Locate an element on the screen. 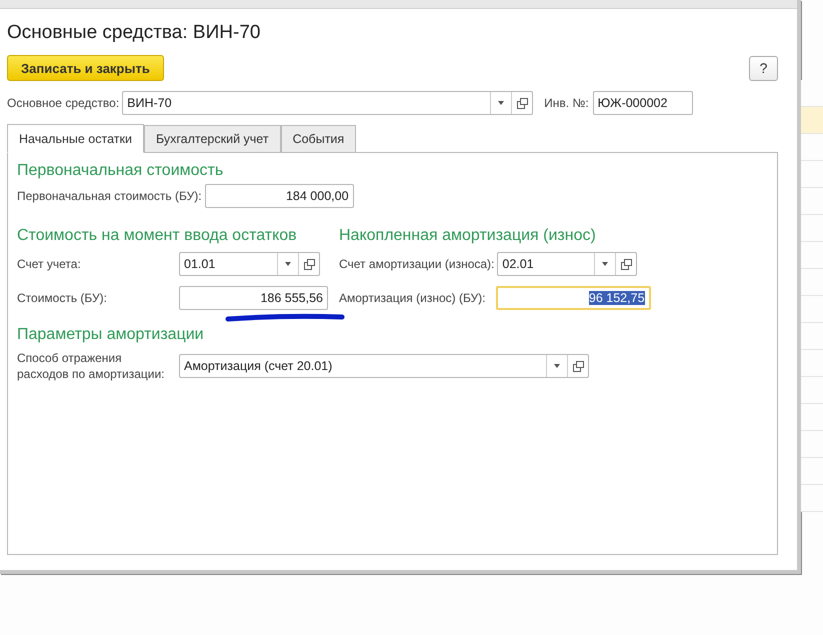 Image resolution: width=823 pixels, height=635 pixels. window-title: Основные средства: ВИН-70 is located at coordinates (134, 32).